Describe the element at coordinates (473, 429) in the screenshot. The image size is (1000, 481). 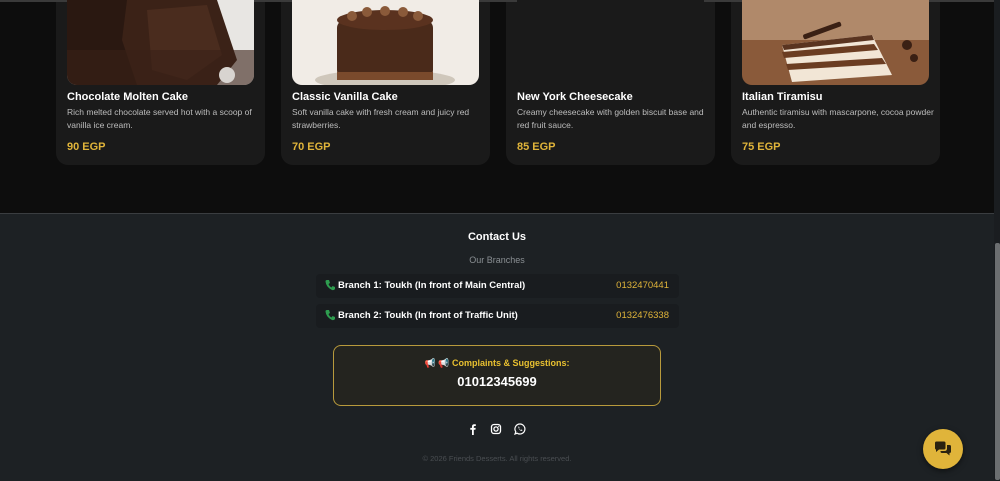
I see `facebook-icon` at that location.